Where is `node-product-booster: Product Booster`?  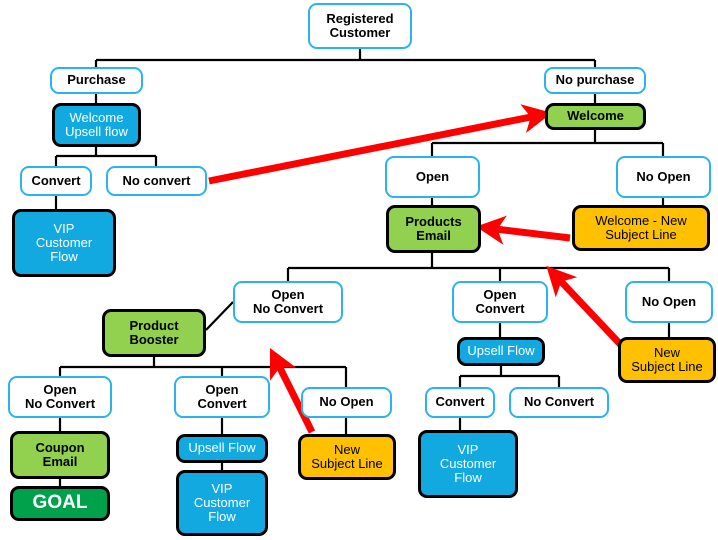 node-product-booster: Product Booster is located at coordinates (154, 333).